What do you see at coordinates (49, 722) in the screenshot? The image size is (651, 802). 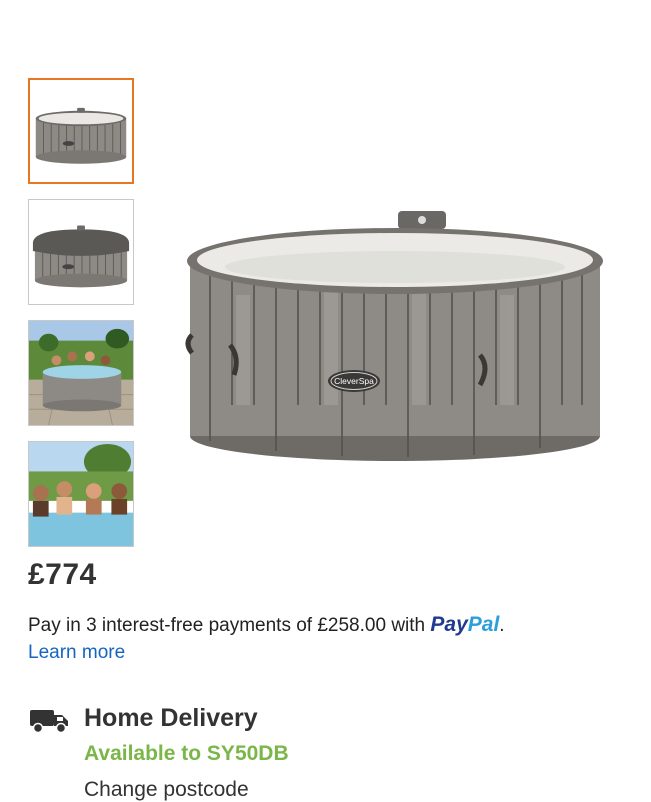 I see `truck-icon` at bounding box center [49, 722].